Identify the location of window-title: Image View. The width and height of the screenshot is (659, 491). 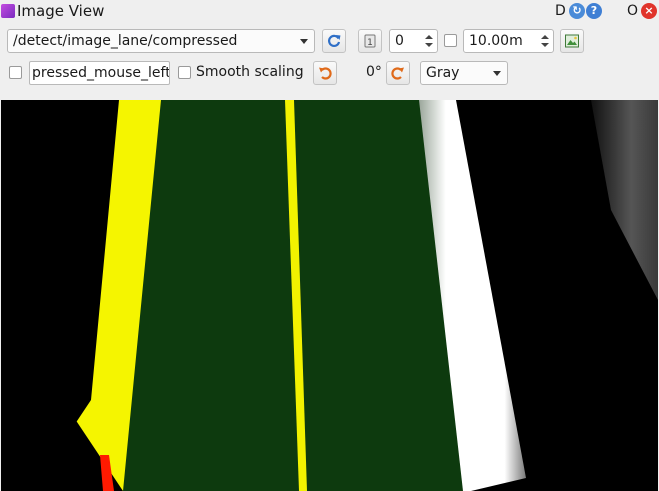
(61, 11).